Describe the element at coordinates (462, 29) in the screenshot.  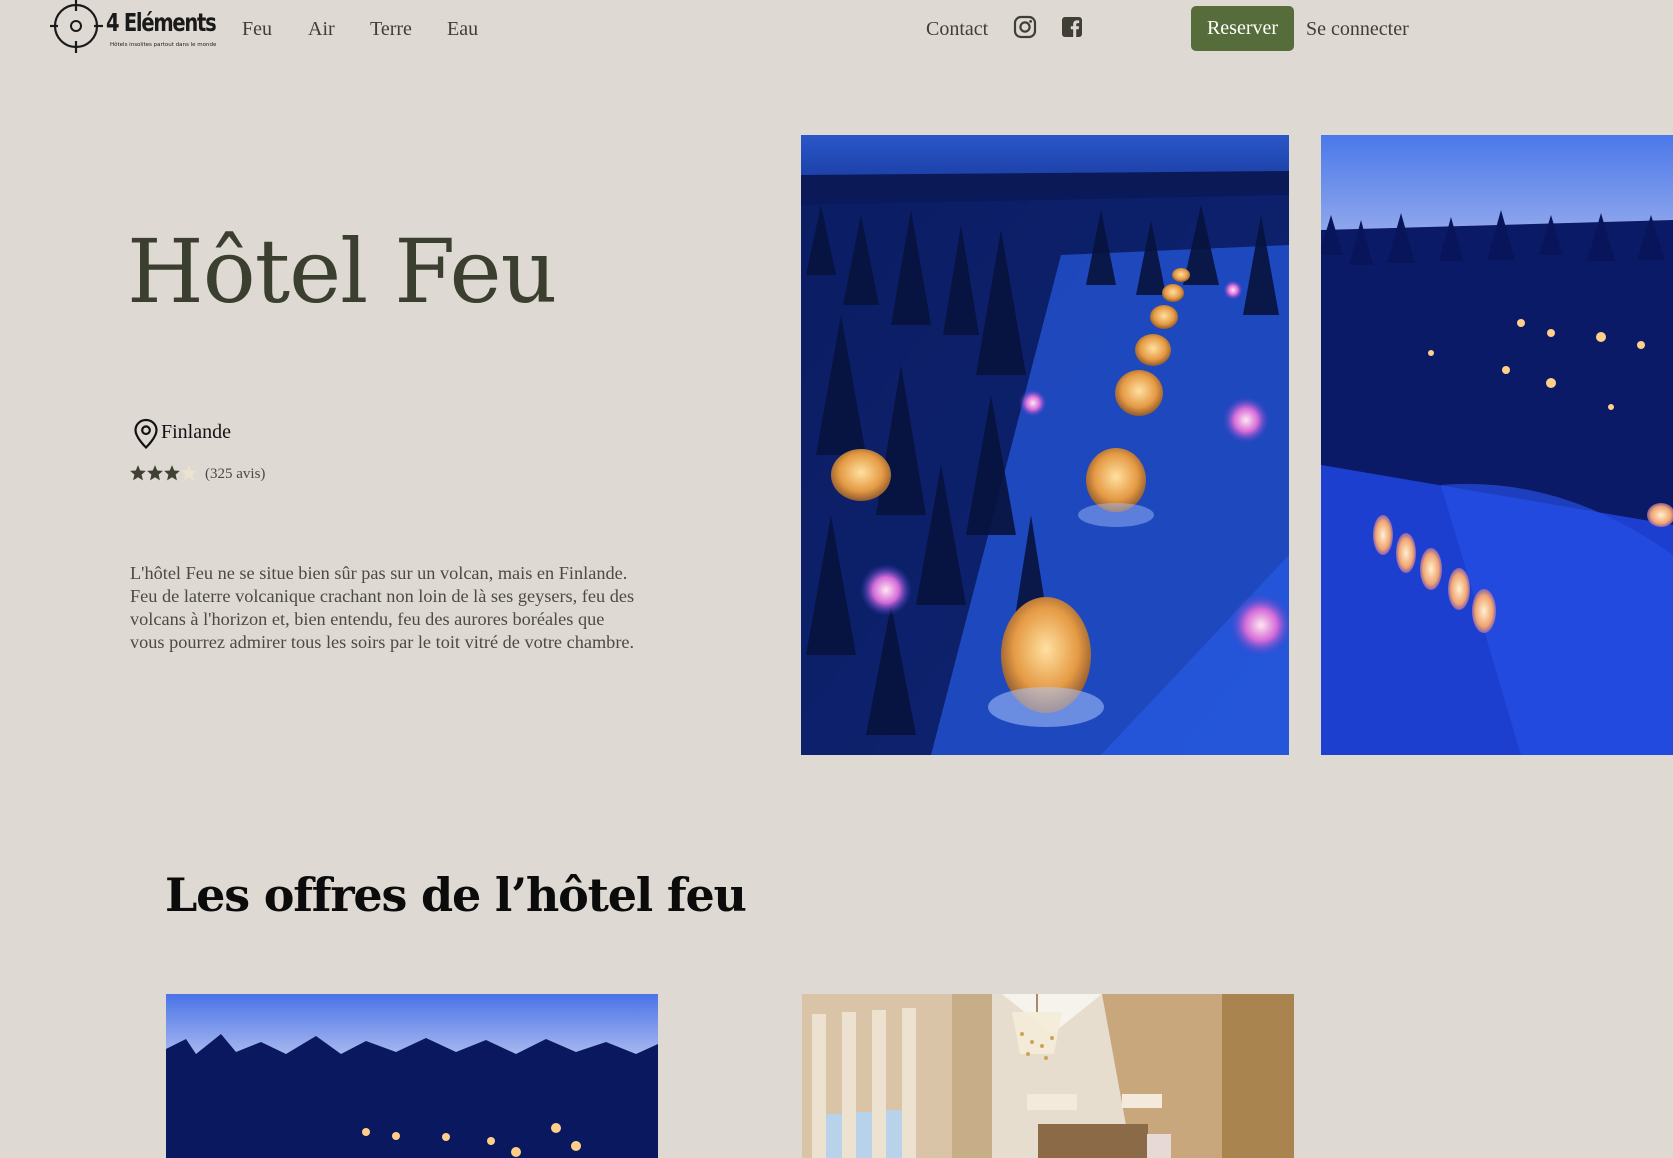
I see `nav-link-eau: Eau` at that location.